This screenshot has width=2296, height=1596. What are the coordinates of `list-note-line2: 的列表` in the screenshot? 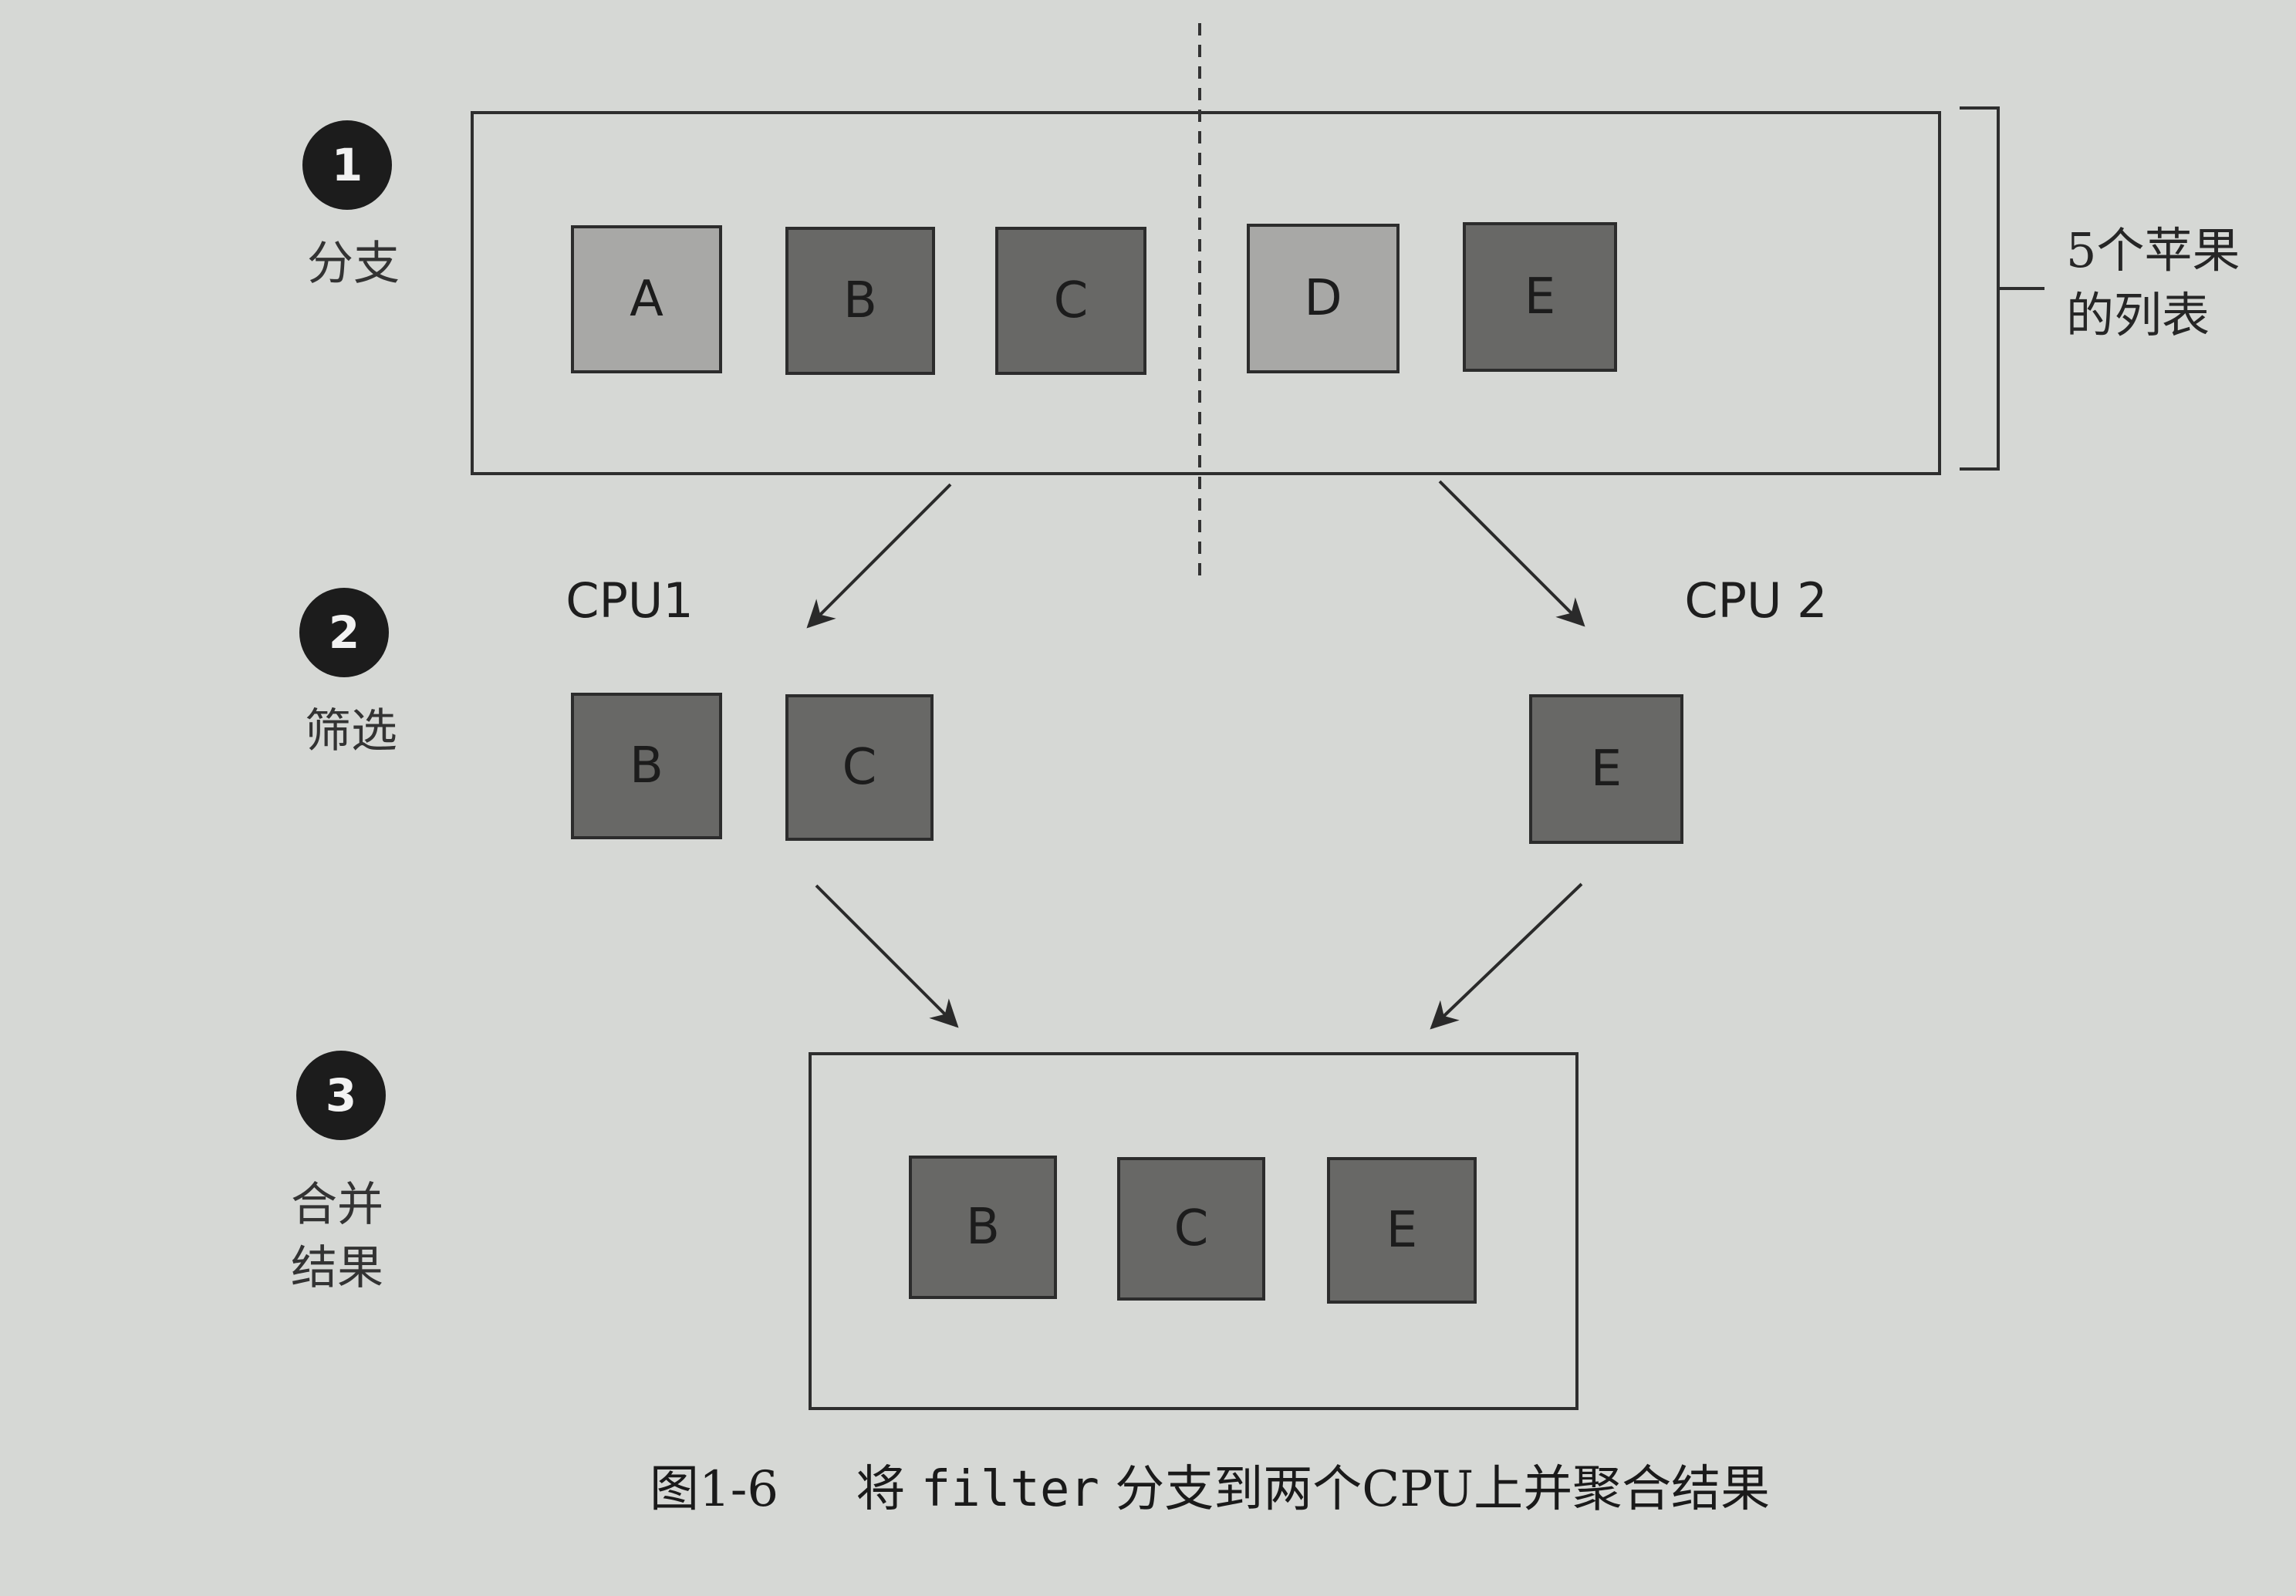 It's located at (2138, 315).